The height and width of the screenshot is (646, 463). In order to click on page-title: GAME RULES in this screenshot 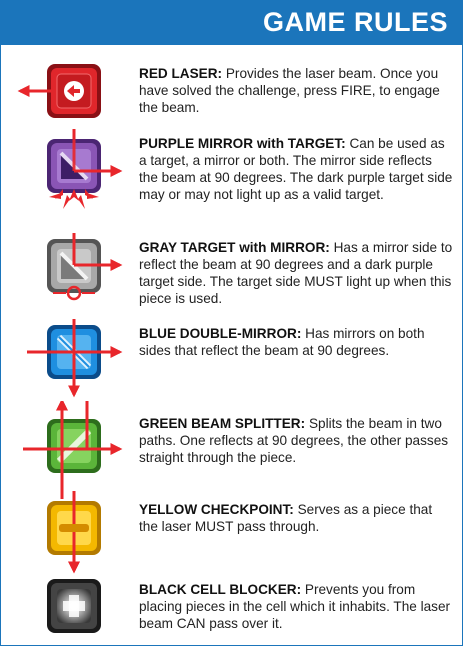, I will do `click(355, 22)`.